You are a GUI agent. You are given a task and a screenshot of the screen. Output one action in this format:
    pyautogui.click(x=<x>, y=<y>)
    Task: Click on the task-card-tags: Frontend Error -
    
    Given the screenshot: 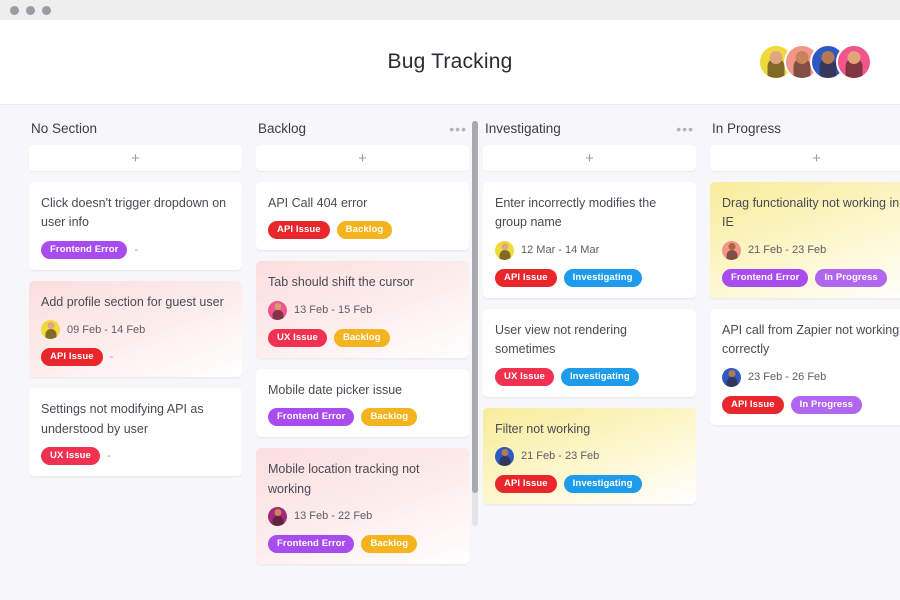 What is the action you would take?
    pyautogui.click(x=135, y=249)
    